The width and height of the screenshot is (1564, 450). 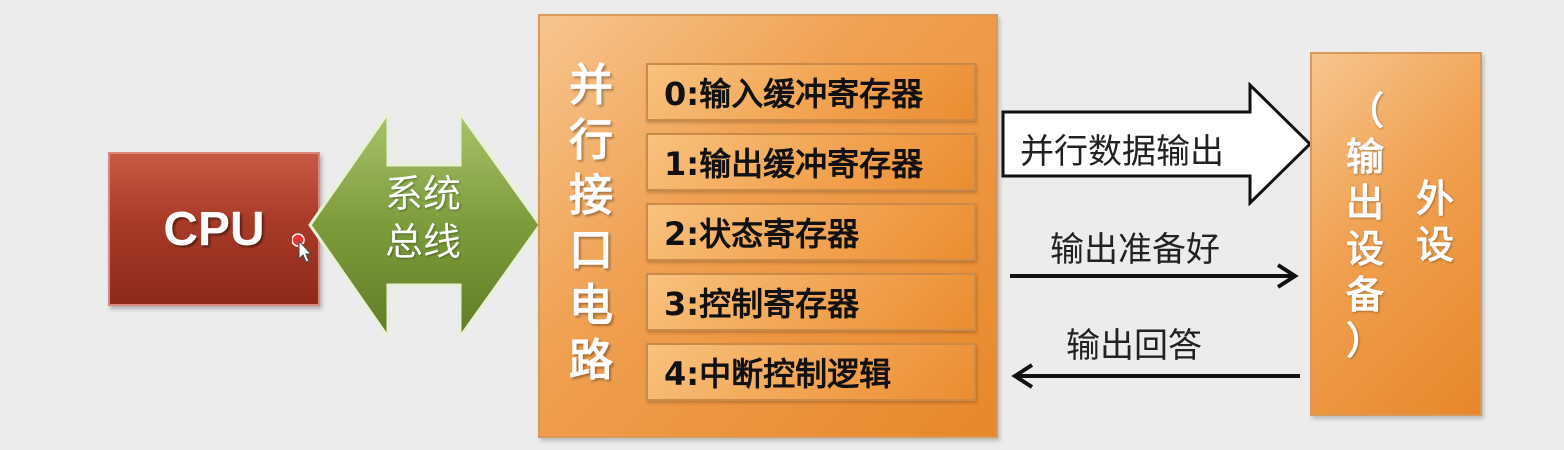 What do you see at coordinates (1364, 295) in the screenshot?
I see `peripheral-char: 备` at bounding box center [1364, 295].